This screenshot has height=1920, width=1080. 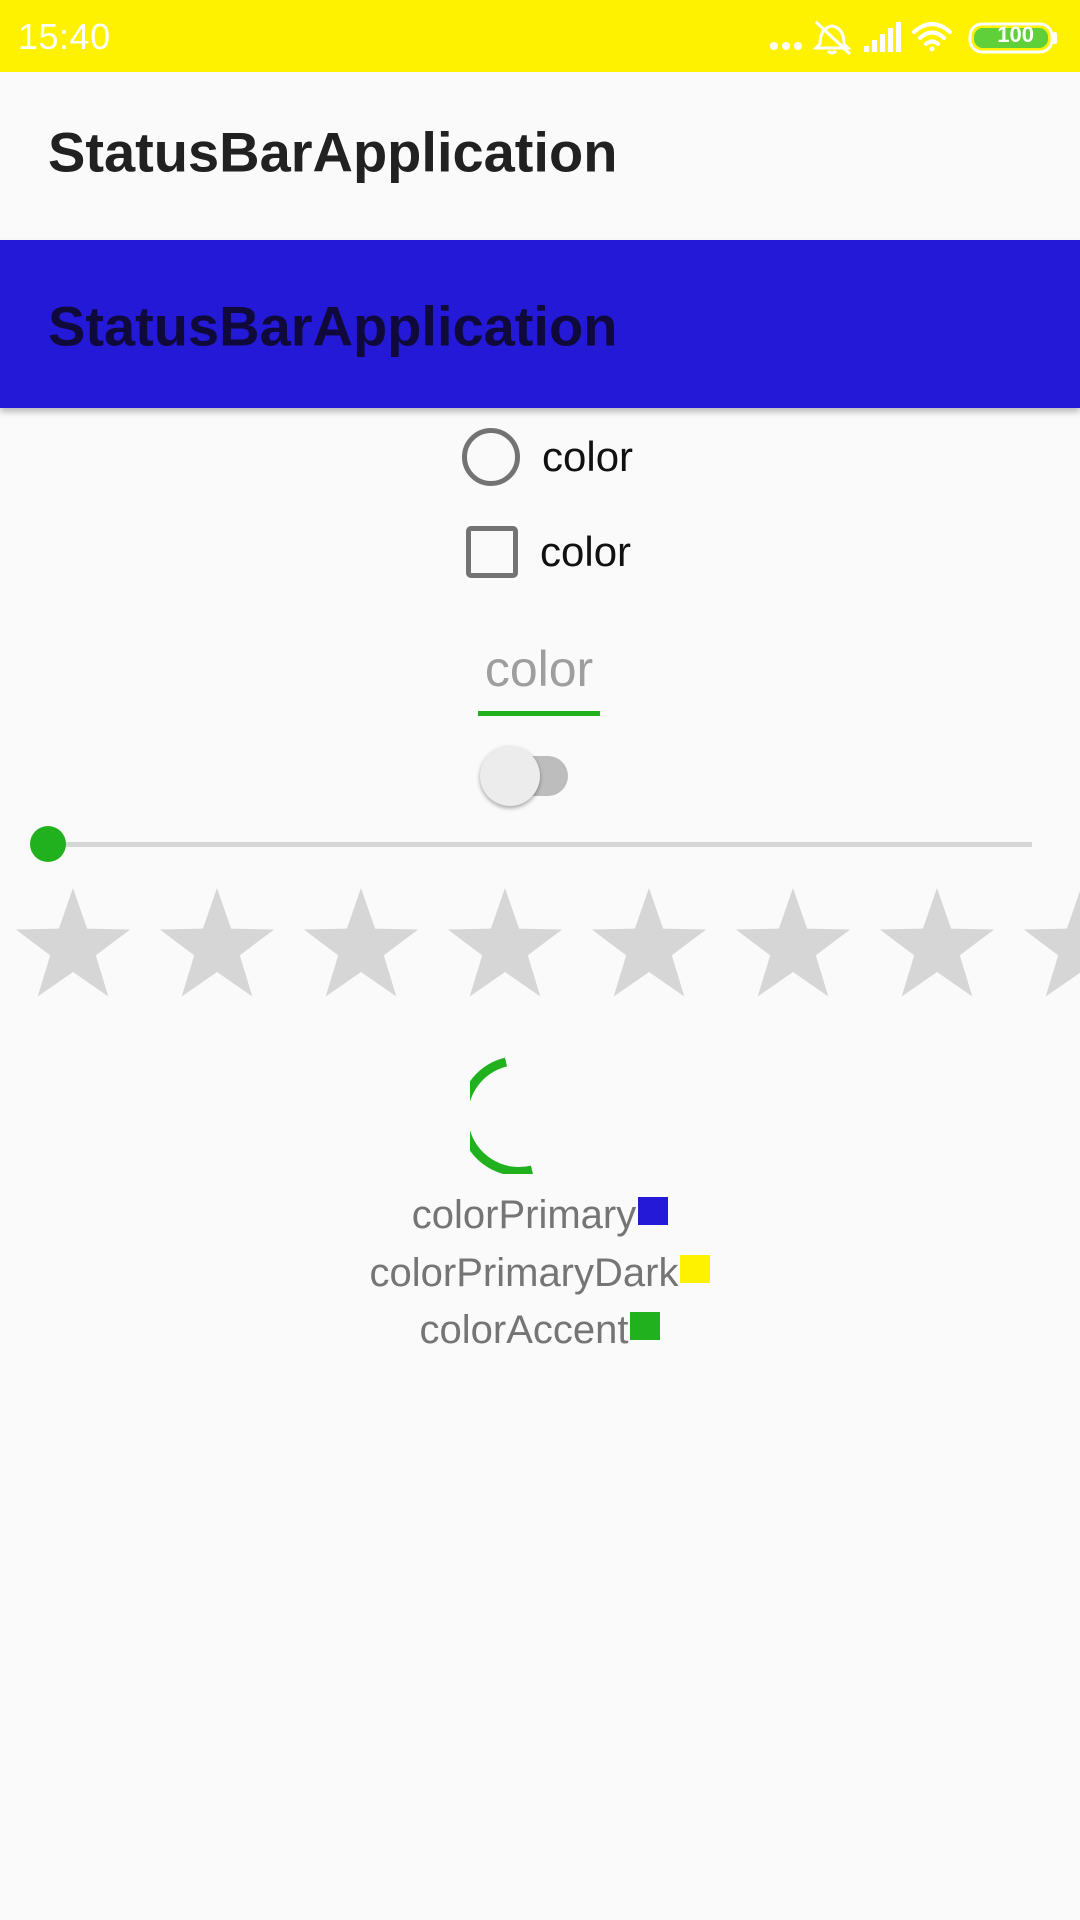 What do you see at coordinates (1015, 34) in the screenshot?
I see `battery-level: 100` at bounding box center [1015, 34].